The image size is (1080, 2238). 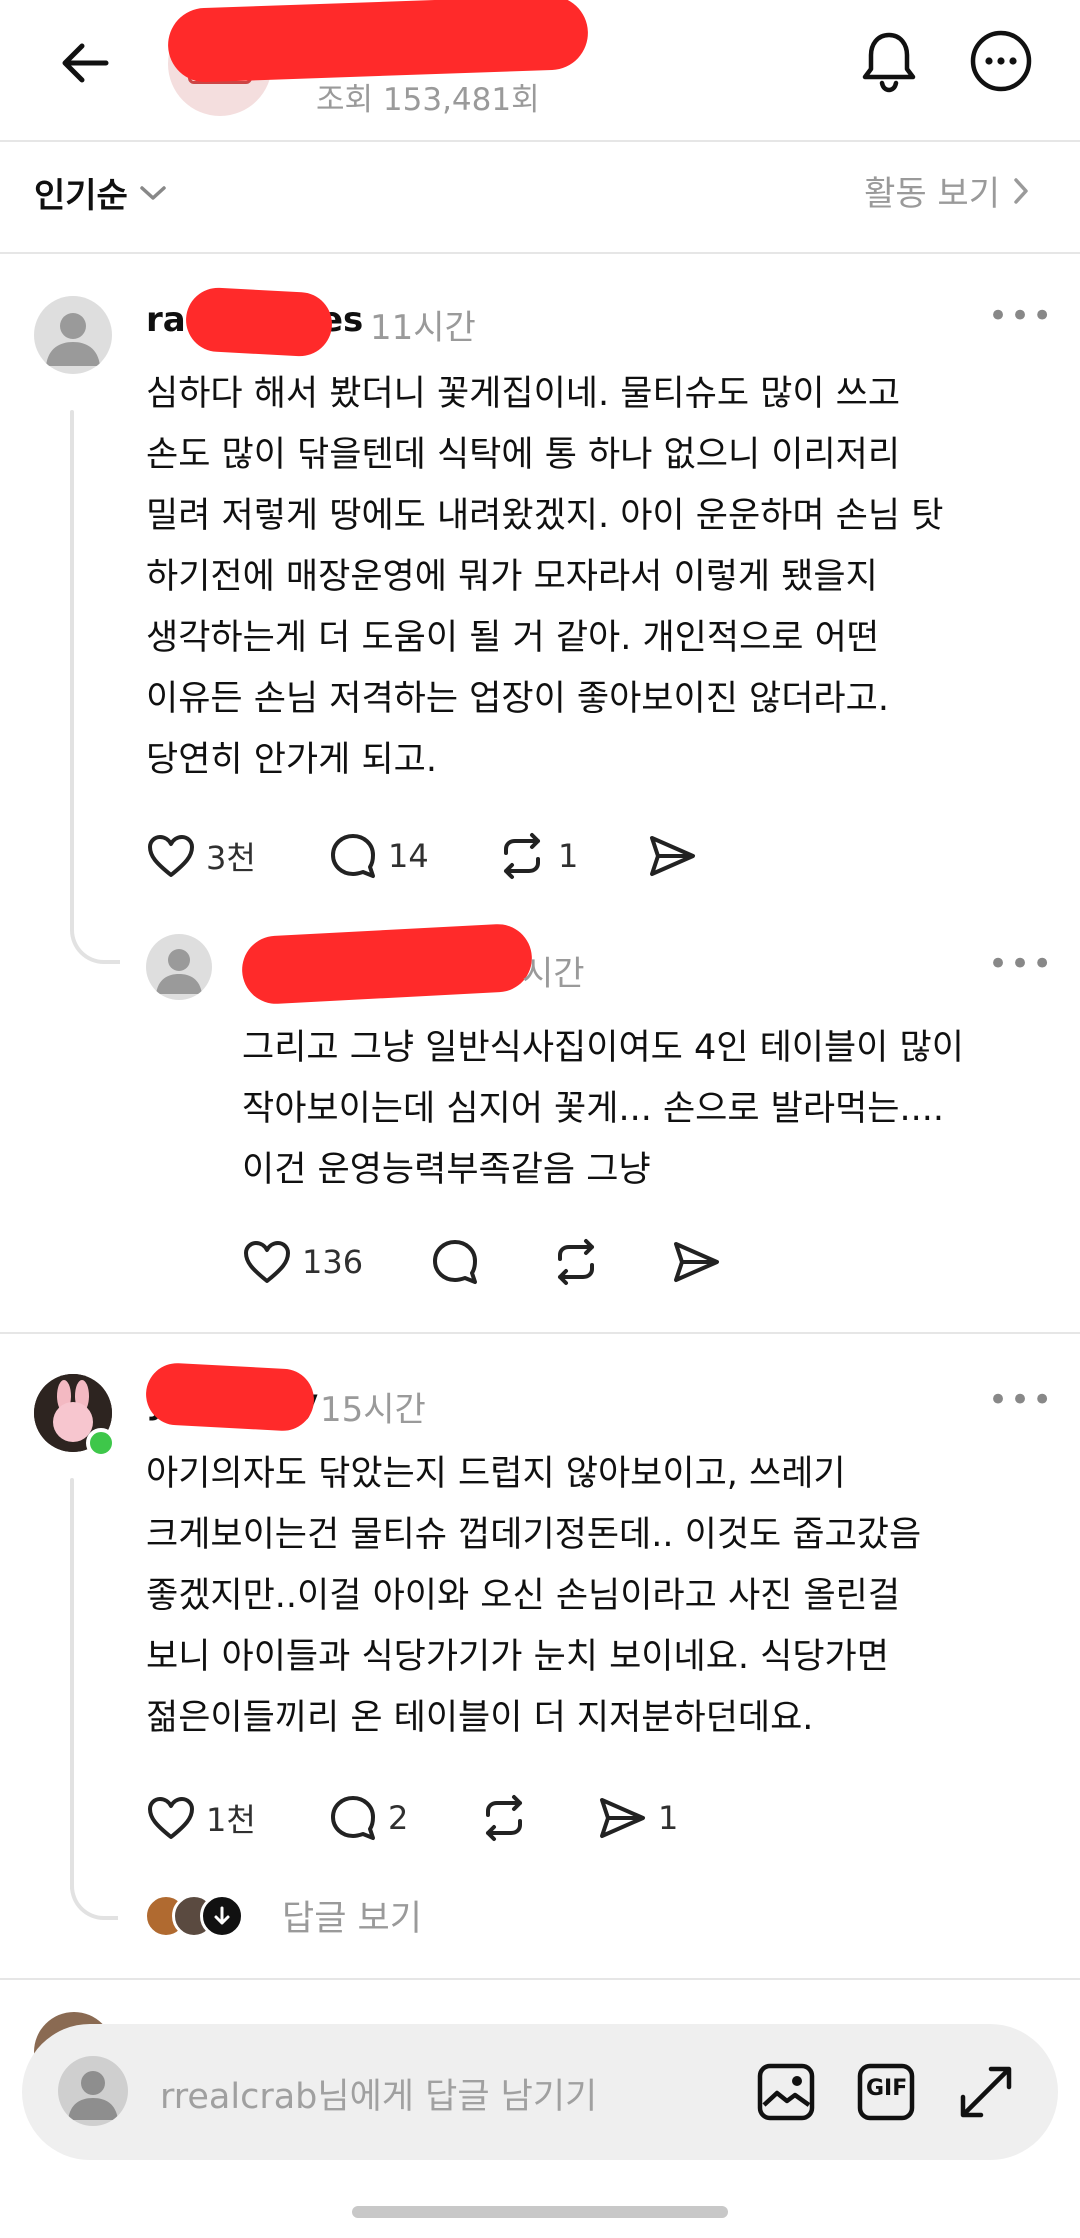 I want to click on reply-count: 2, so click(x=398, y=1818).